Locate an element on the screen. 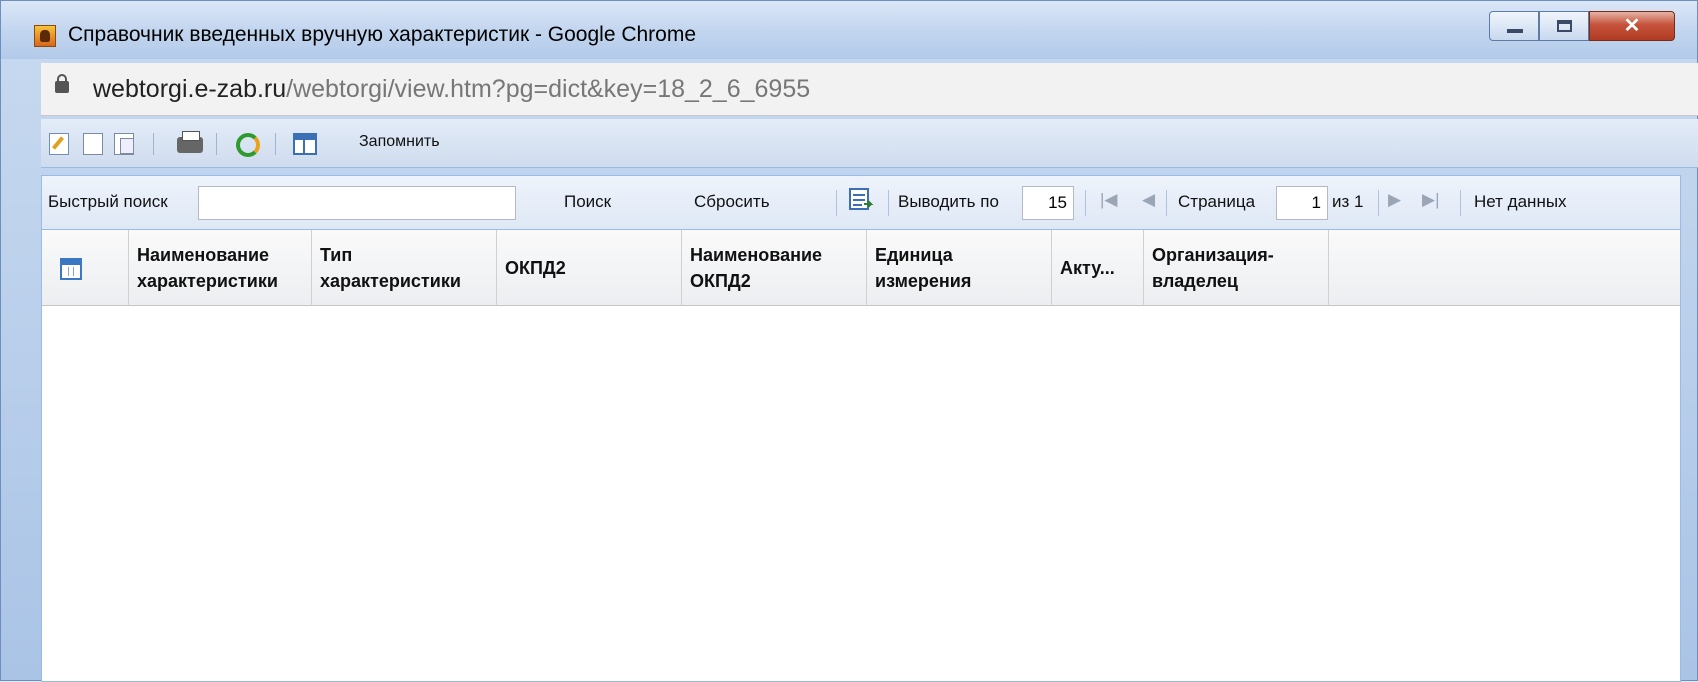 This screenshot has width=1698, height=682. close-icon: ✕ is located at coordinates (1632, 26).